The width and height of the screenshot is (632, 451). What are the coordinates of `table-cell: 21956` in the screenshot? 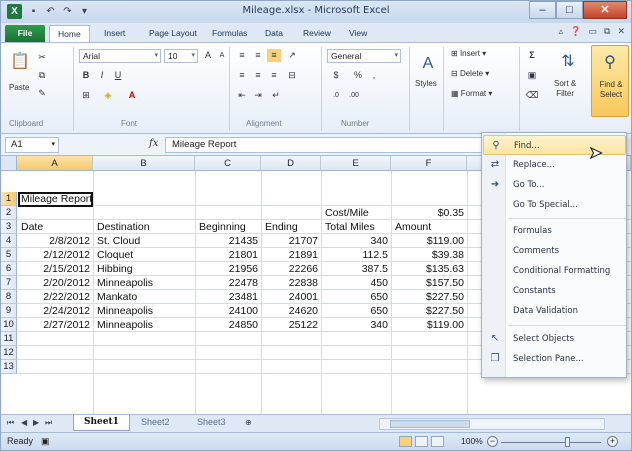 It's located at (228, 269).